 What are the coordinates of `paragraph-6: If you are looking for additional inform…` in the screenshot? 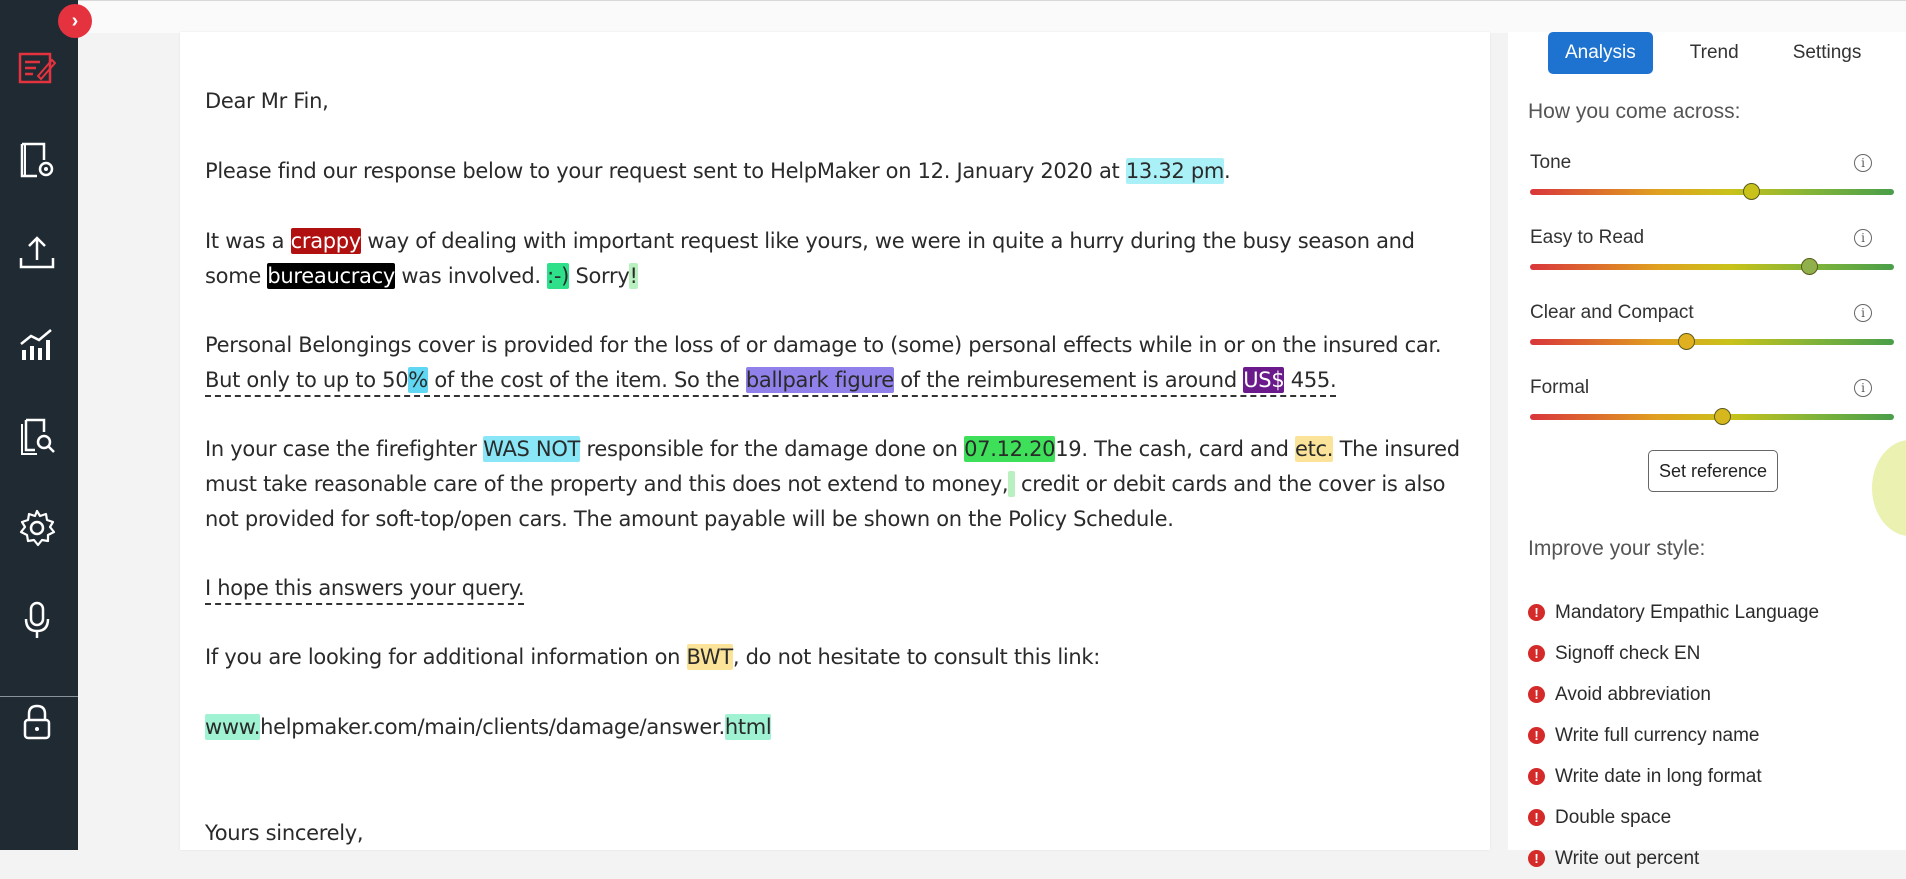 It's located at (653, 657).